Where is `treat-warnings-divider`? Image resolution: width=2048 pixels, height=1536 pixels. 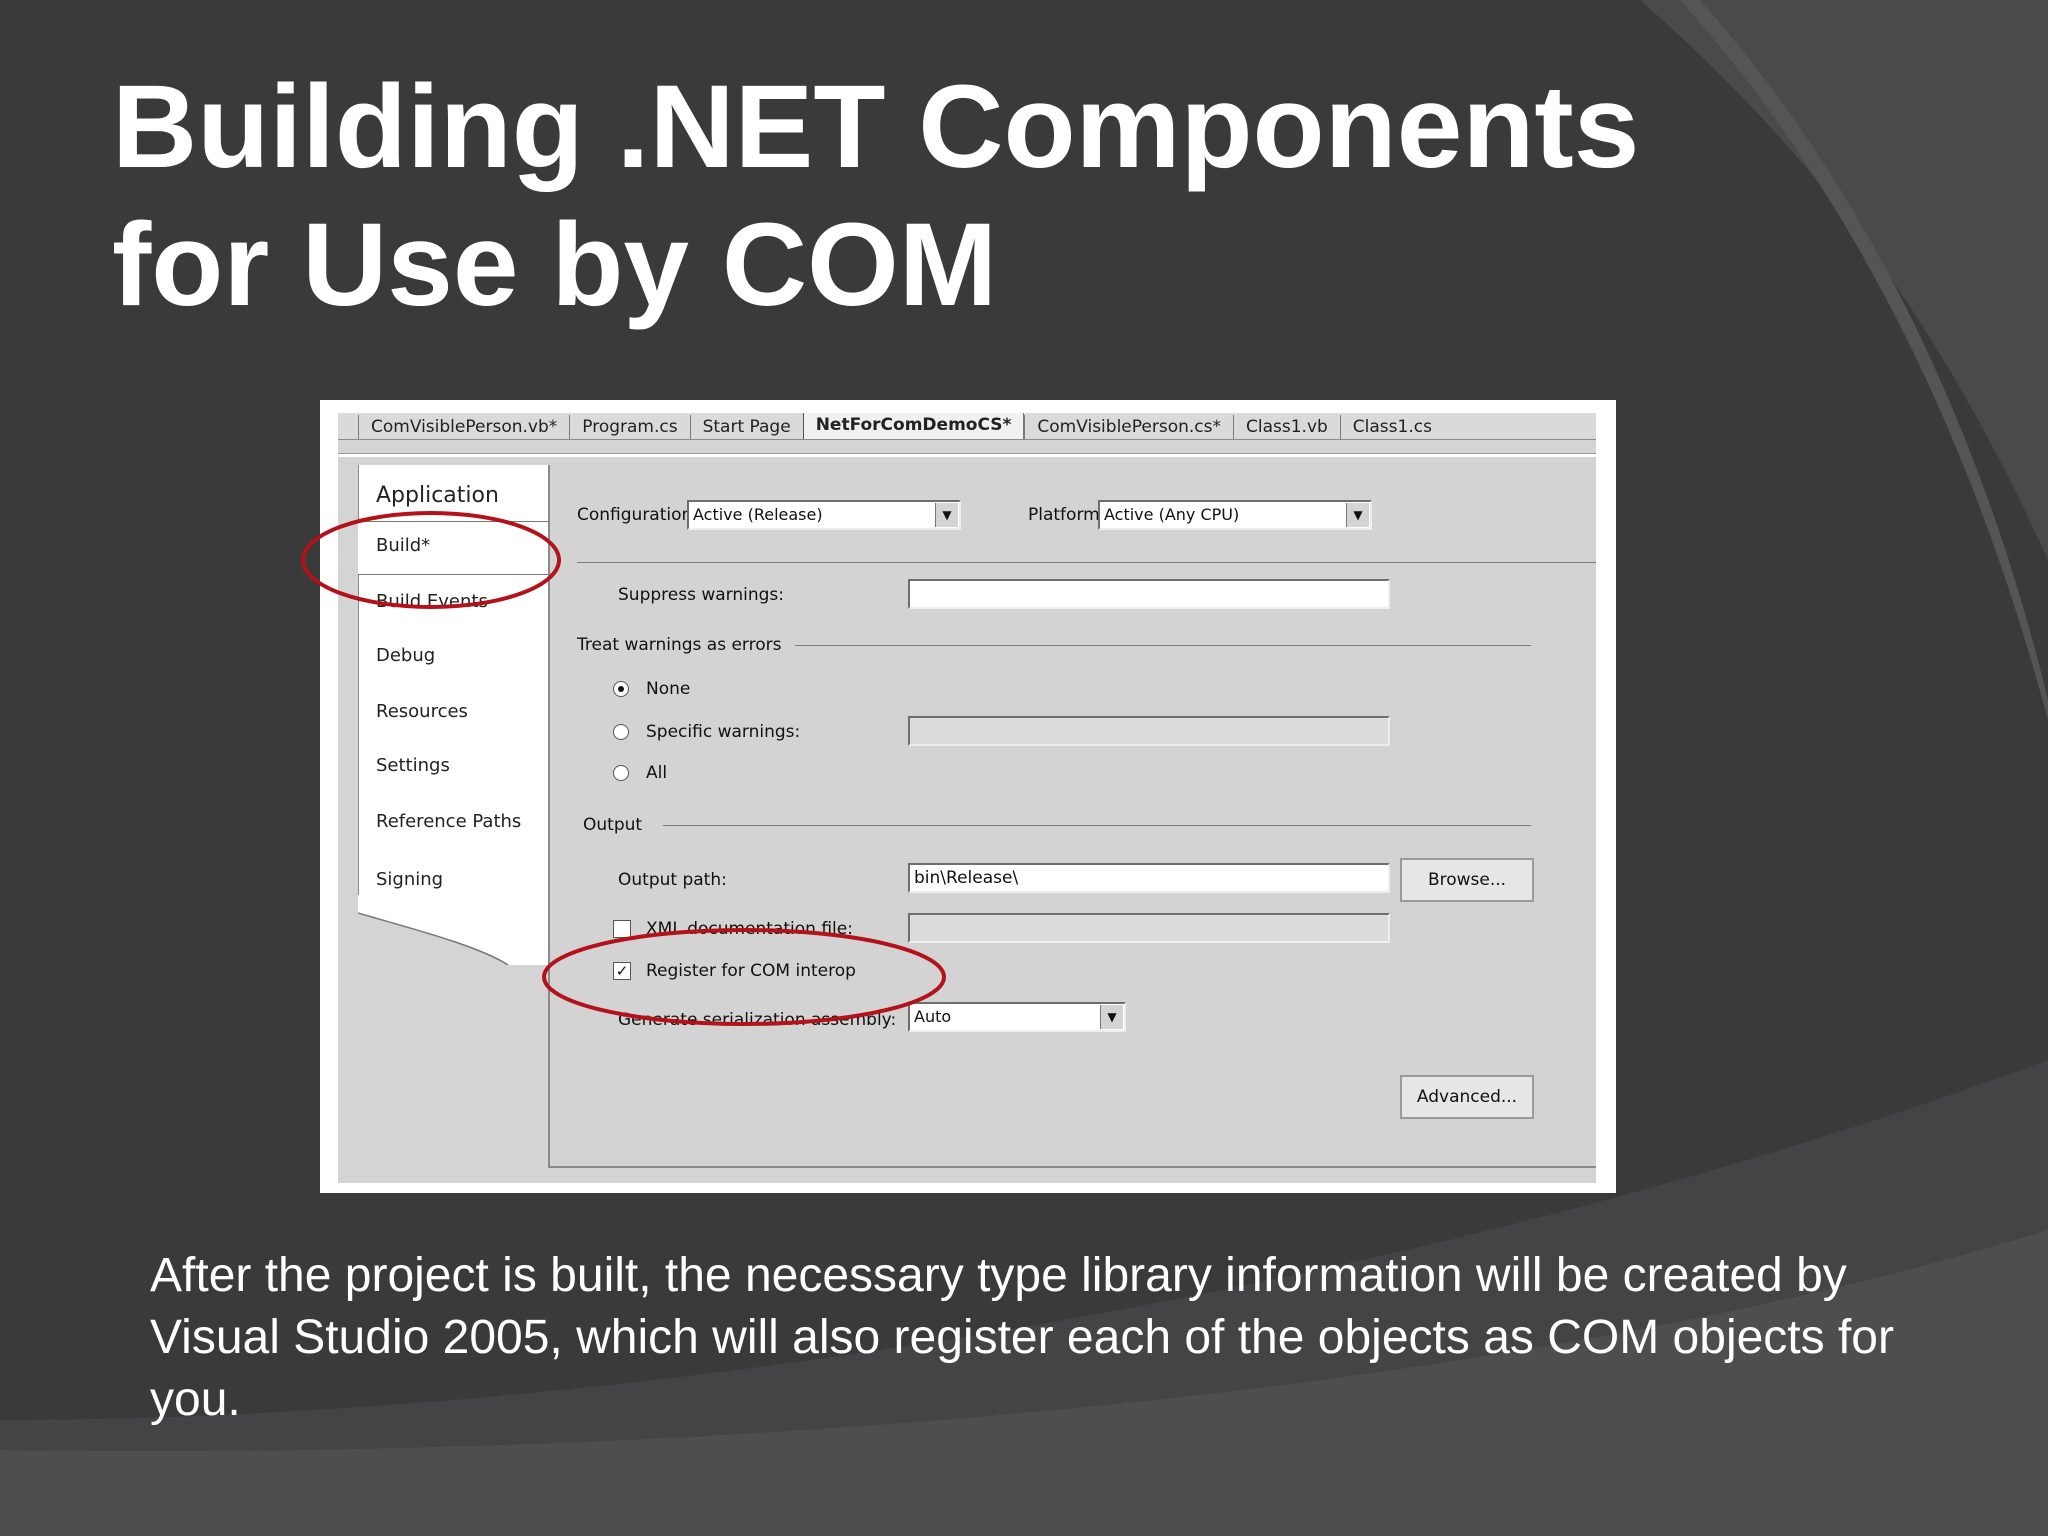
treat-warnings-divider is located at coordinates (1163, 645).